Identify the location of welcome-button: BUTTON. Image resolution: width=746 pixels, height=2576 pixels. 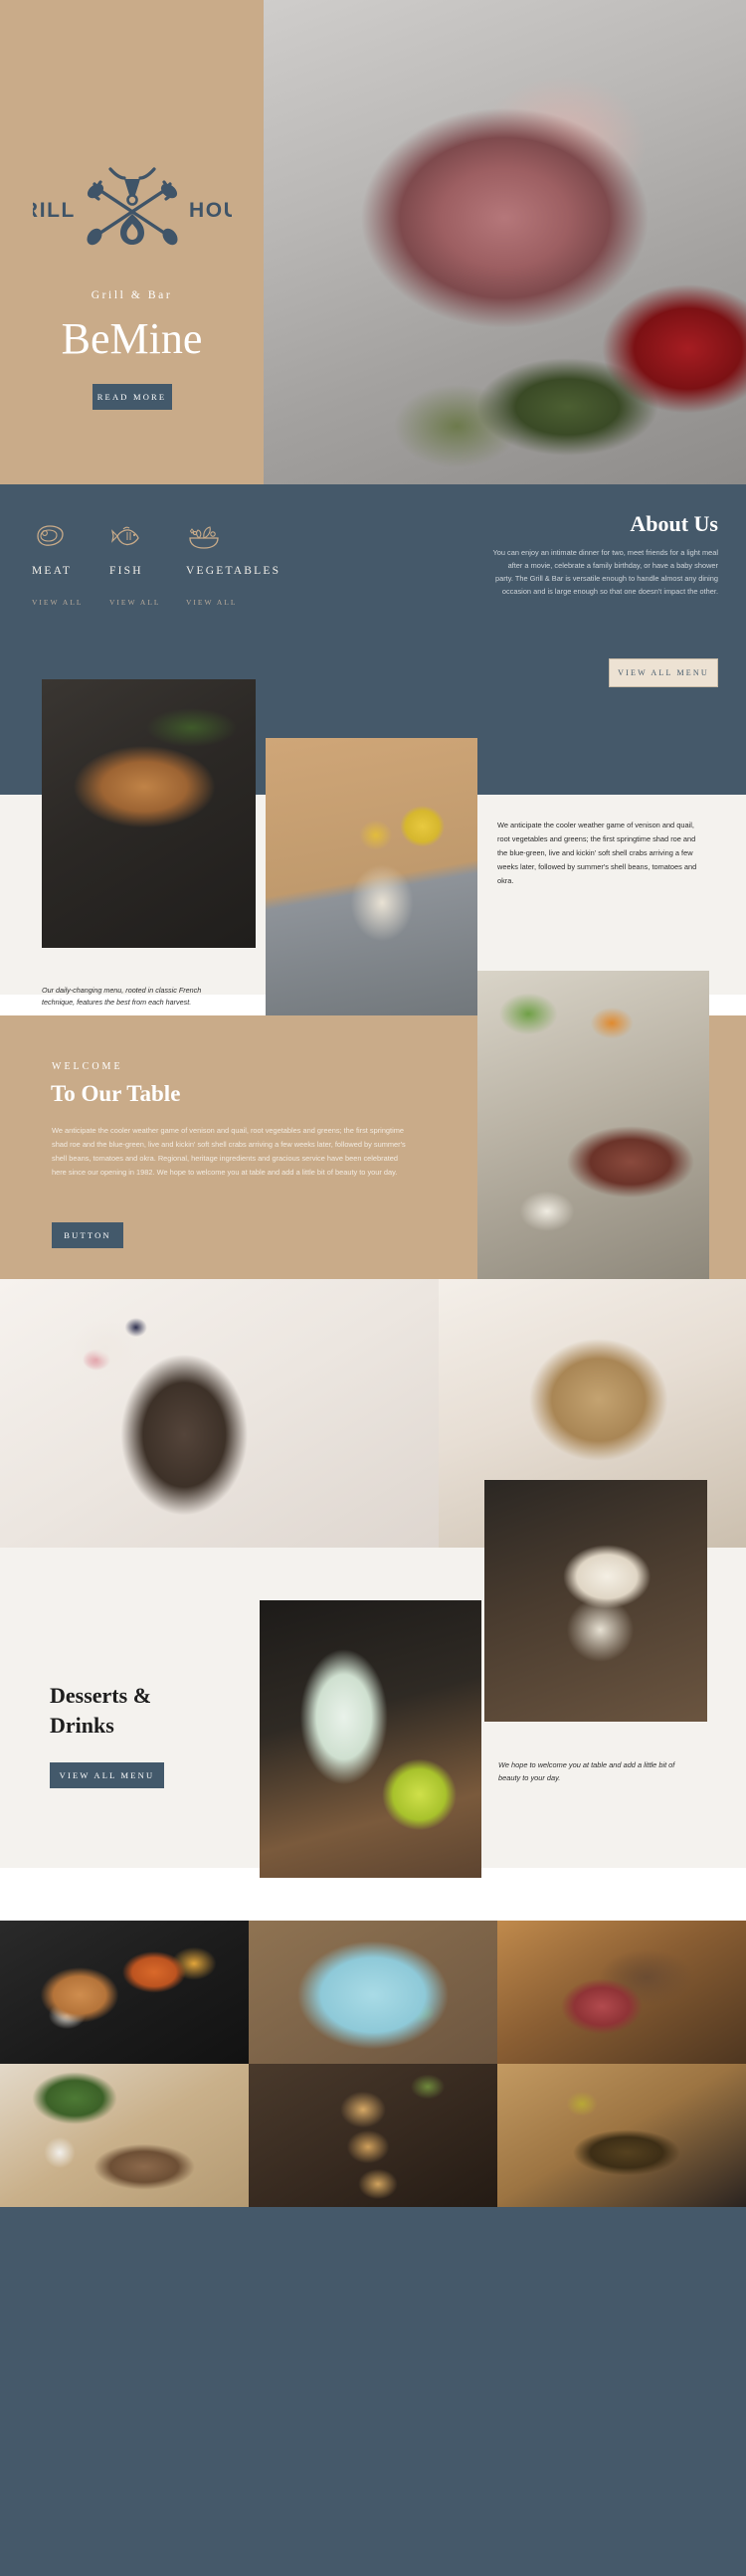
(87, 1235).